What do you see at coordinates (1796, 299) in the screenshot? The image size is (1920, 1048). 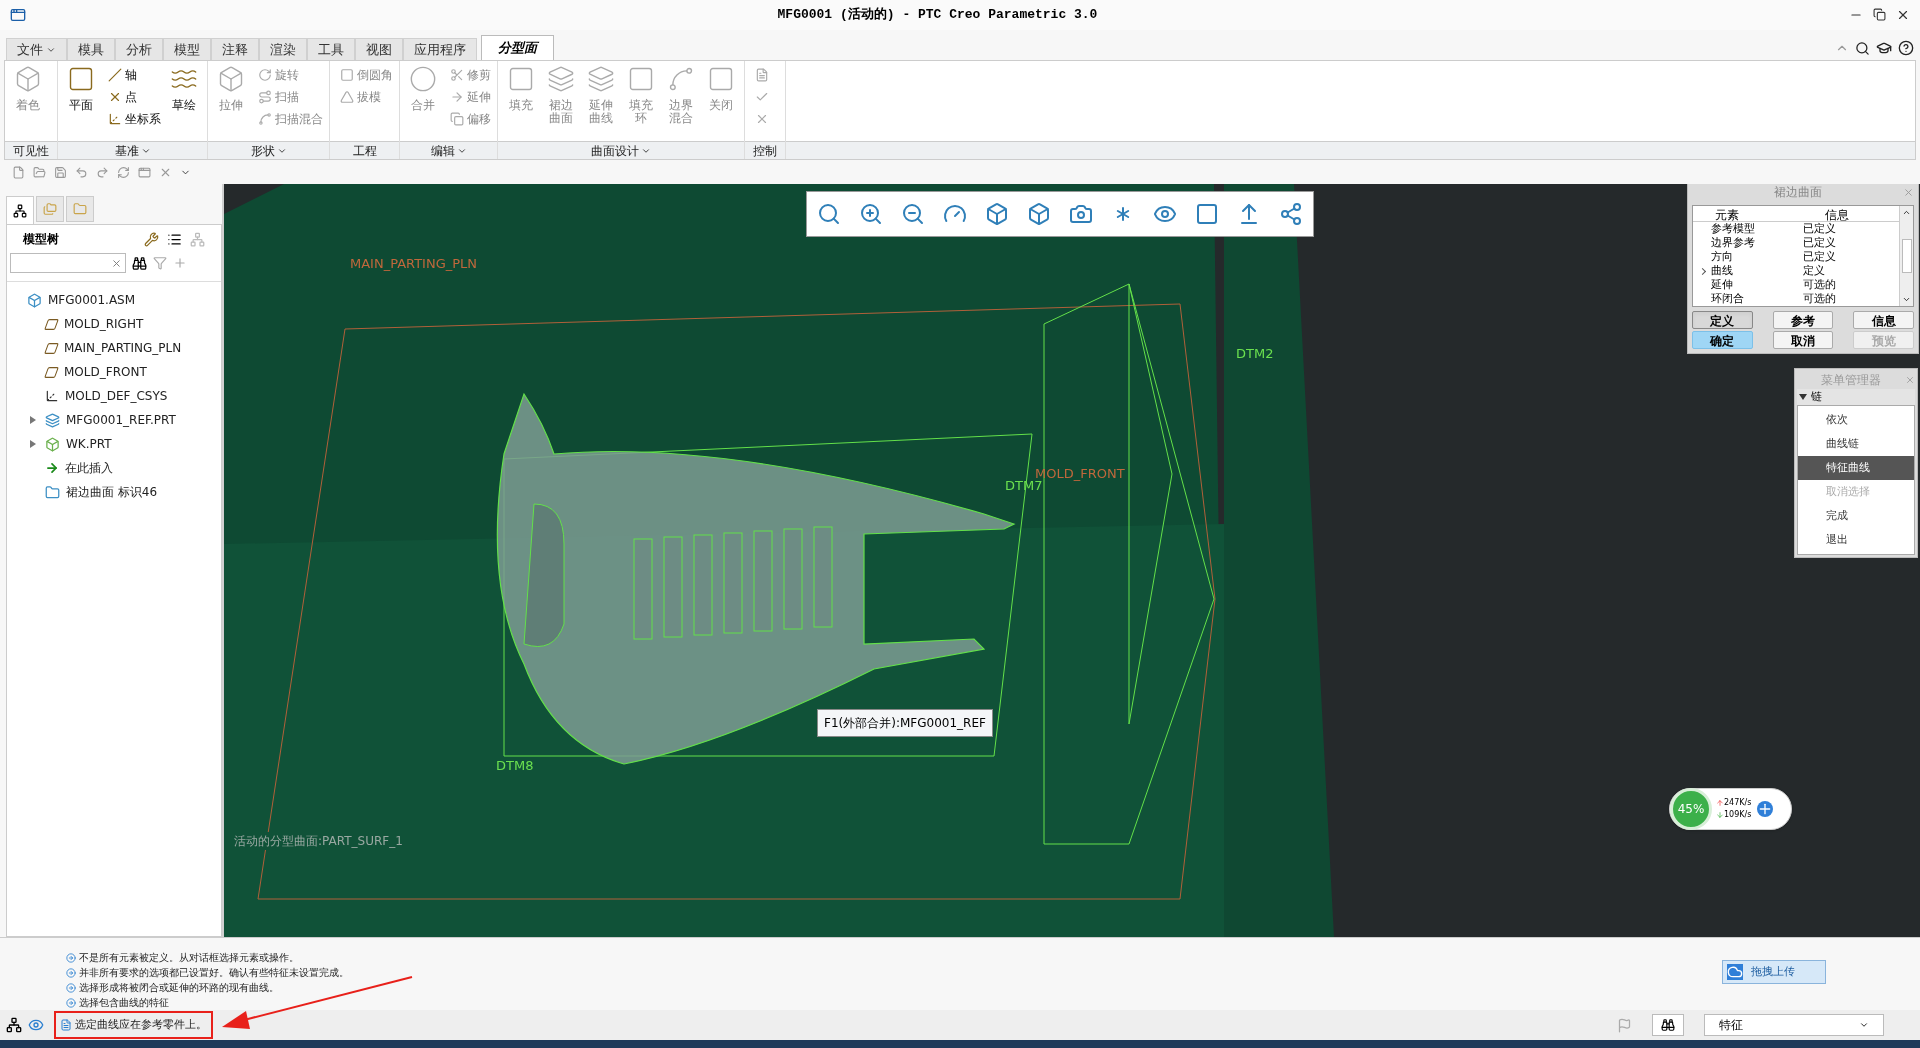 I see `element-row: 环闭合 可选的` at bounding box center [1796, 299].